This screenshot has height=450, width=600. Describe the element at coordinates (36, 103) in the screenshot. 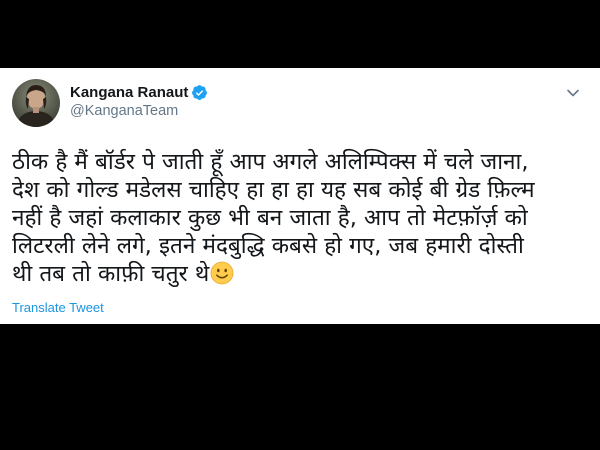

I see `avatar` at that location.